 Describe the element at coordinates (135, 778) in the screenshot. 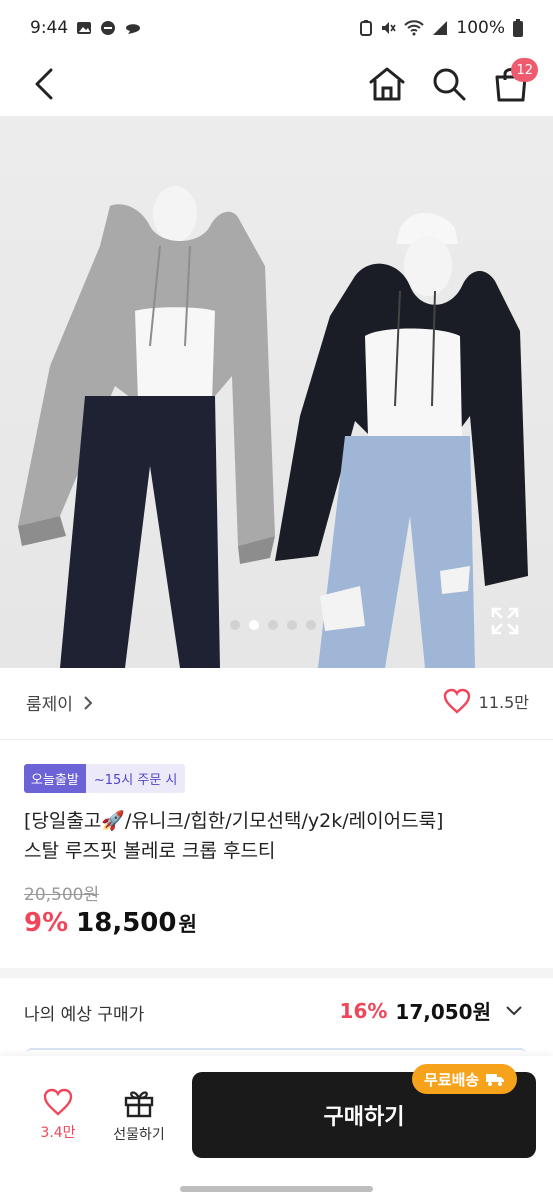

I see `order-cutoff-badge: ~15시 주문 시` at that location.